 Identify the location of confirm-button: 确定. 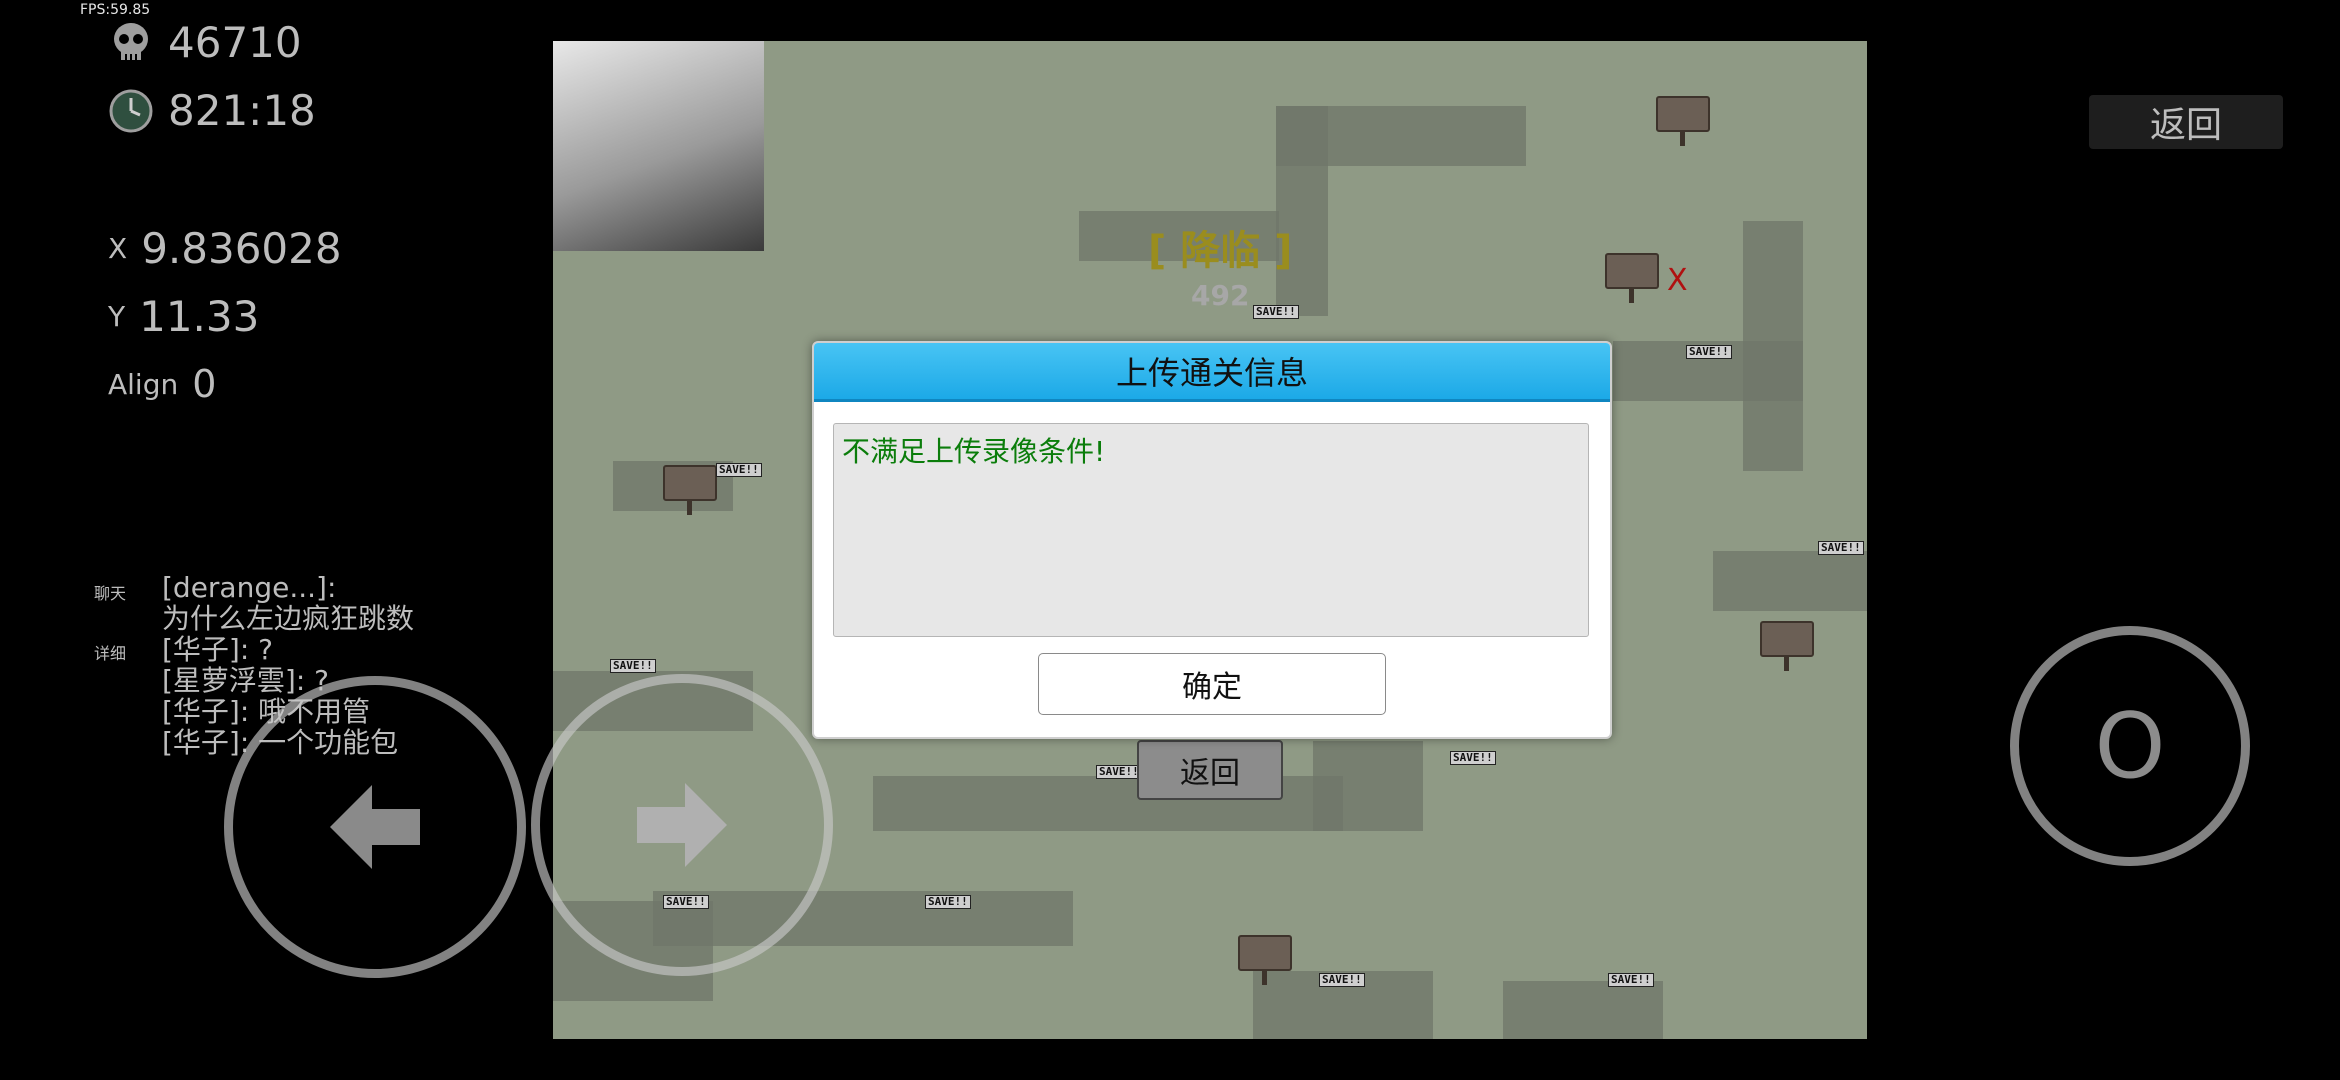
(1212, 684).